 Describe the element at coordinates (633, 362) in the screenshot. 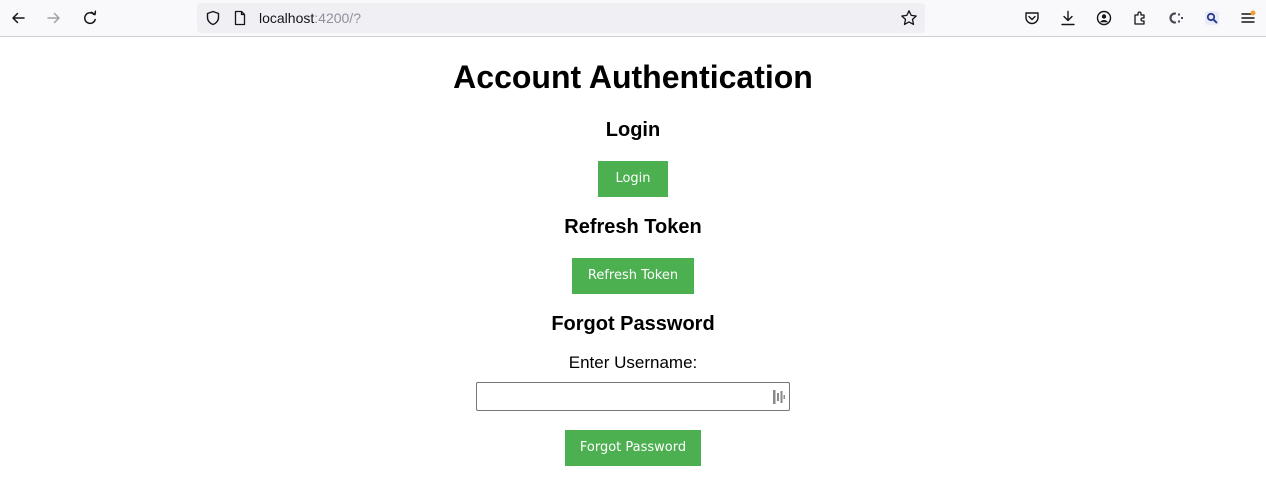

I see `username-label: Enter Username:` at that location.